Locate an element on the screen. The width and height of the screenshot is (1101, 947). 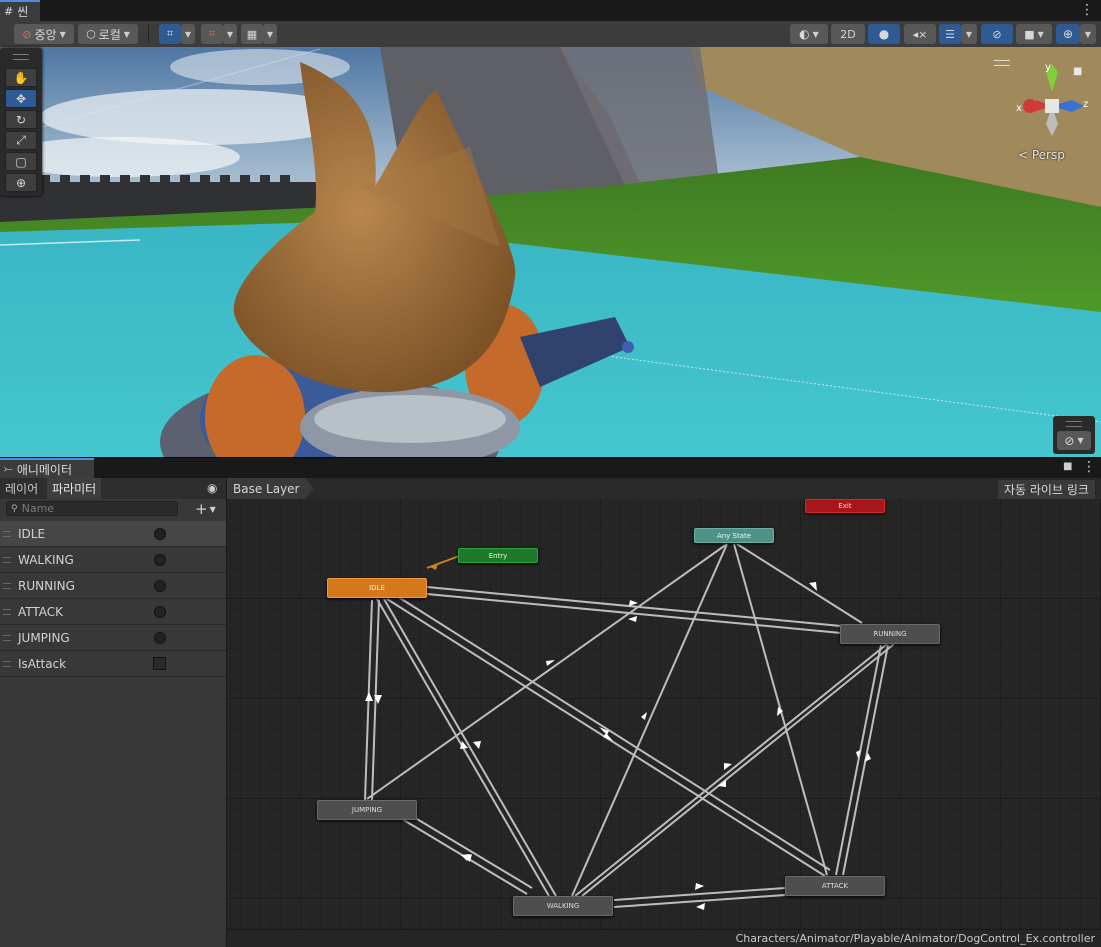
eye-slash-icon: ⊘ is located at coordinates (997, 34).